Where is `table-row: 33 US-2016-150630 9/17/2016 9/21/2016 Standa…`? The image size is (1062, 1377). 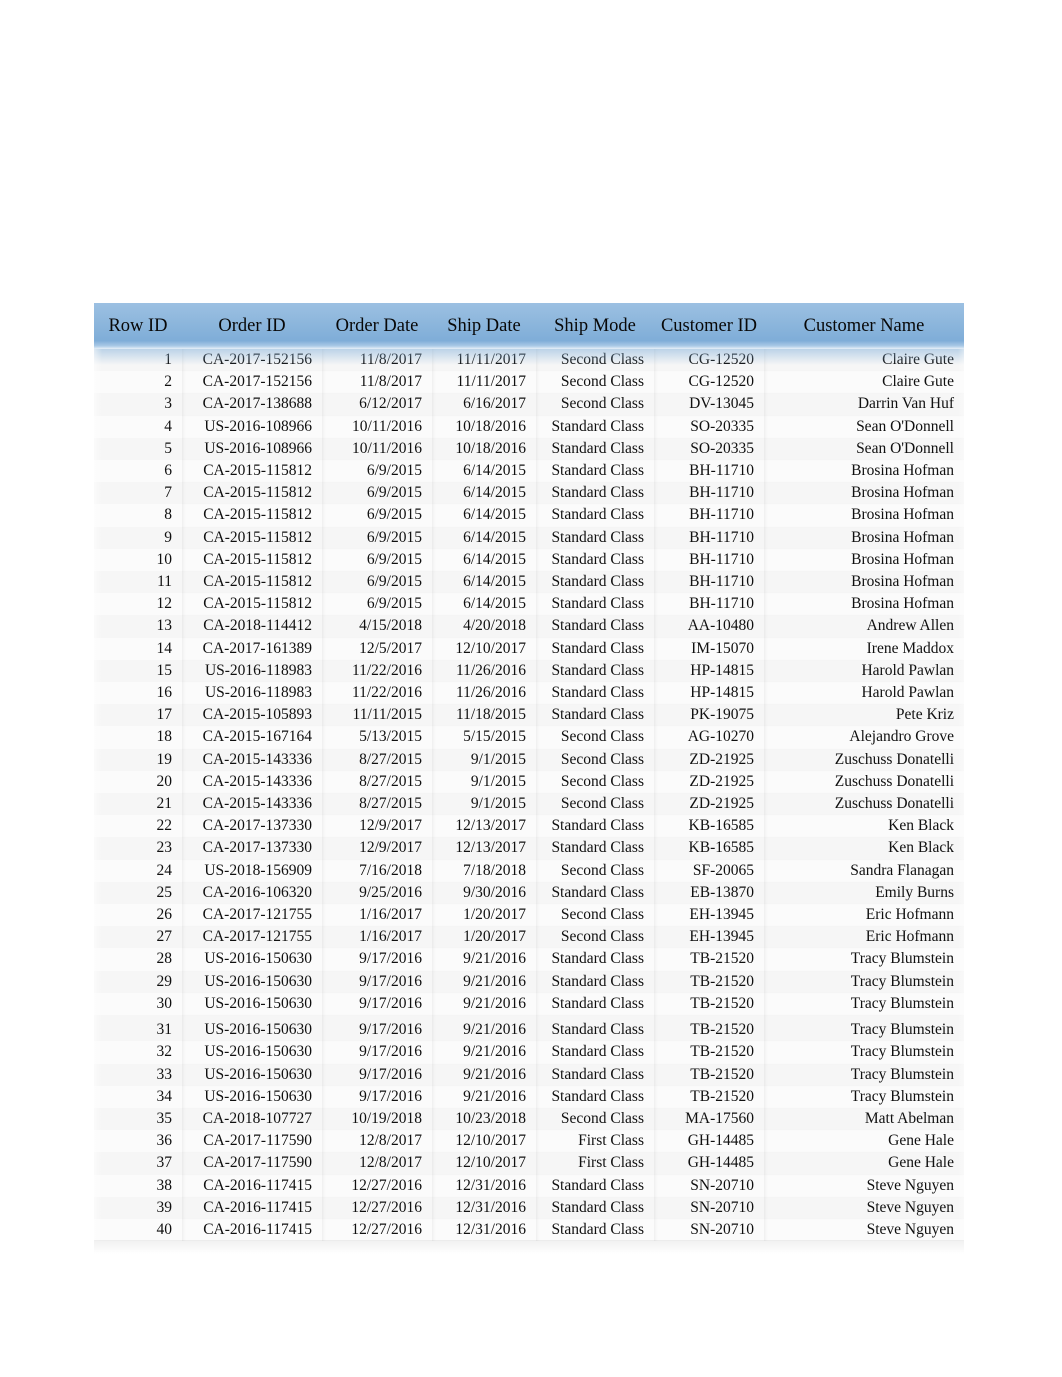 table-row: 33 US-2016-150630 9/17/2016 9/21/2016 Standa… is located at coordinates (529, 1074).